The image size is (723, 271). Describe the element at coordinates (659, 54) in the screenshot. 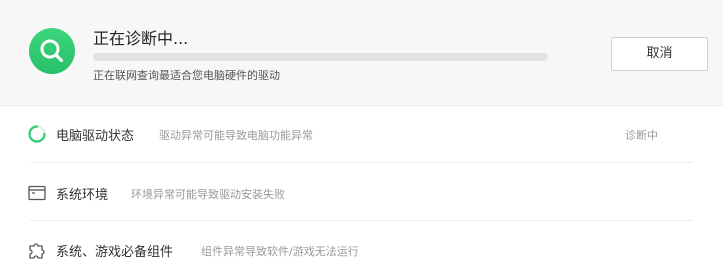

I see `cancel-button: 取消` at that location.